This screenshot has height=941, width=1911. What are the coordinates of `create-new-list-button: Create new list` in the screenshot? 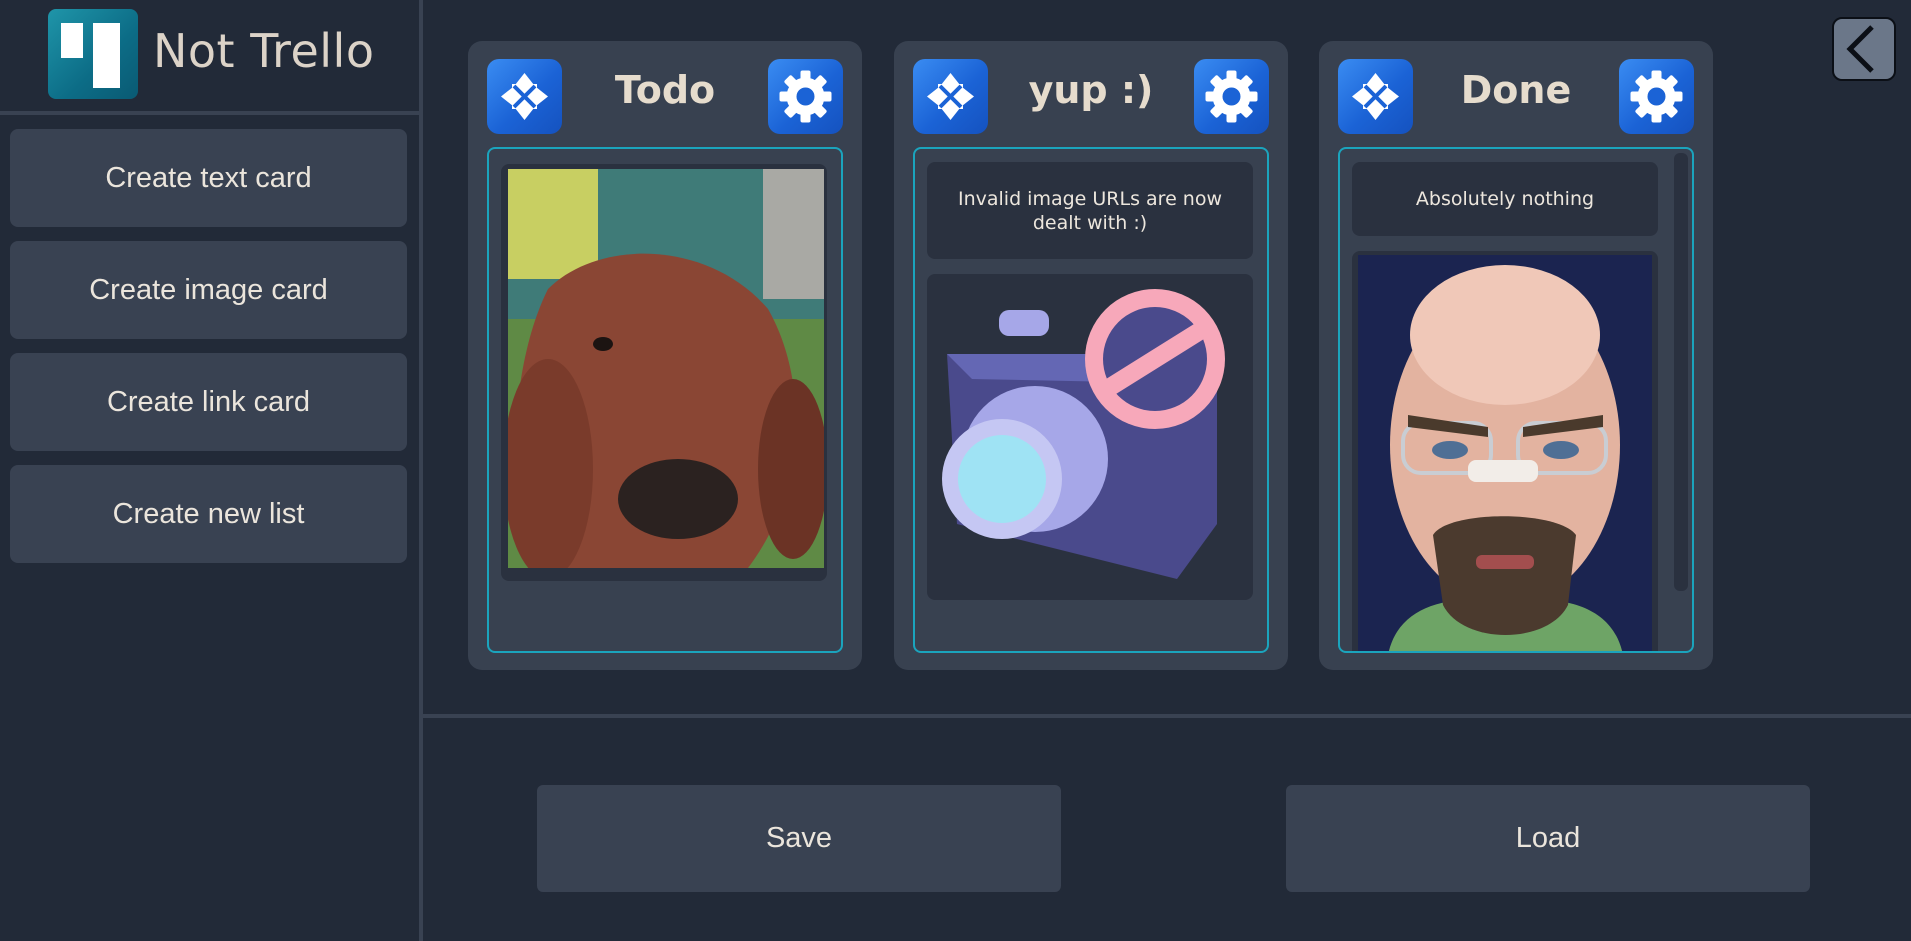 It's located at (208, 514).